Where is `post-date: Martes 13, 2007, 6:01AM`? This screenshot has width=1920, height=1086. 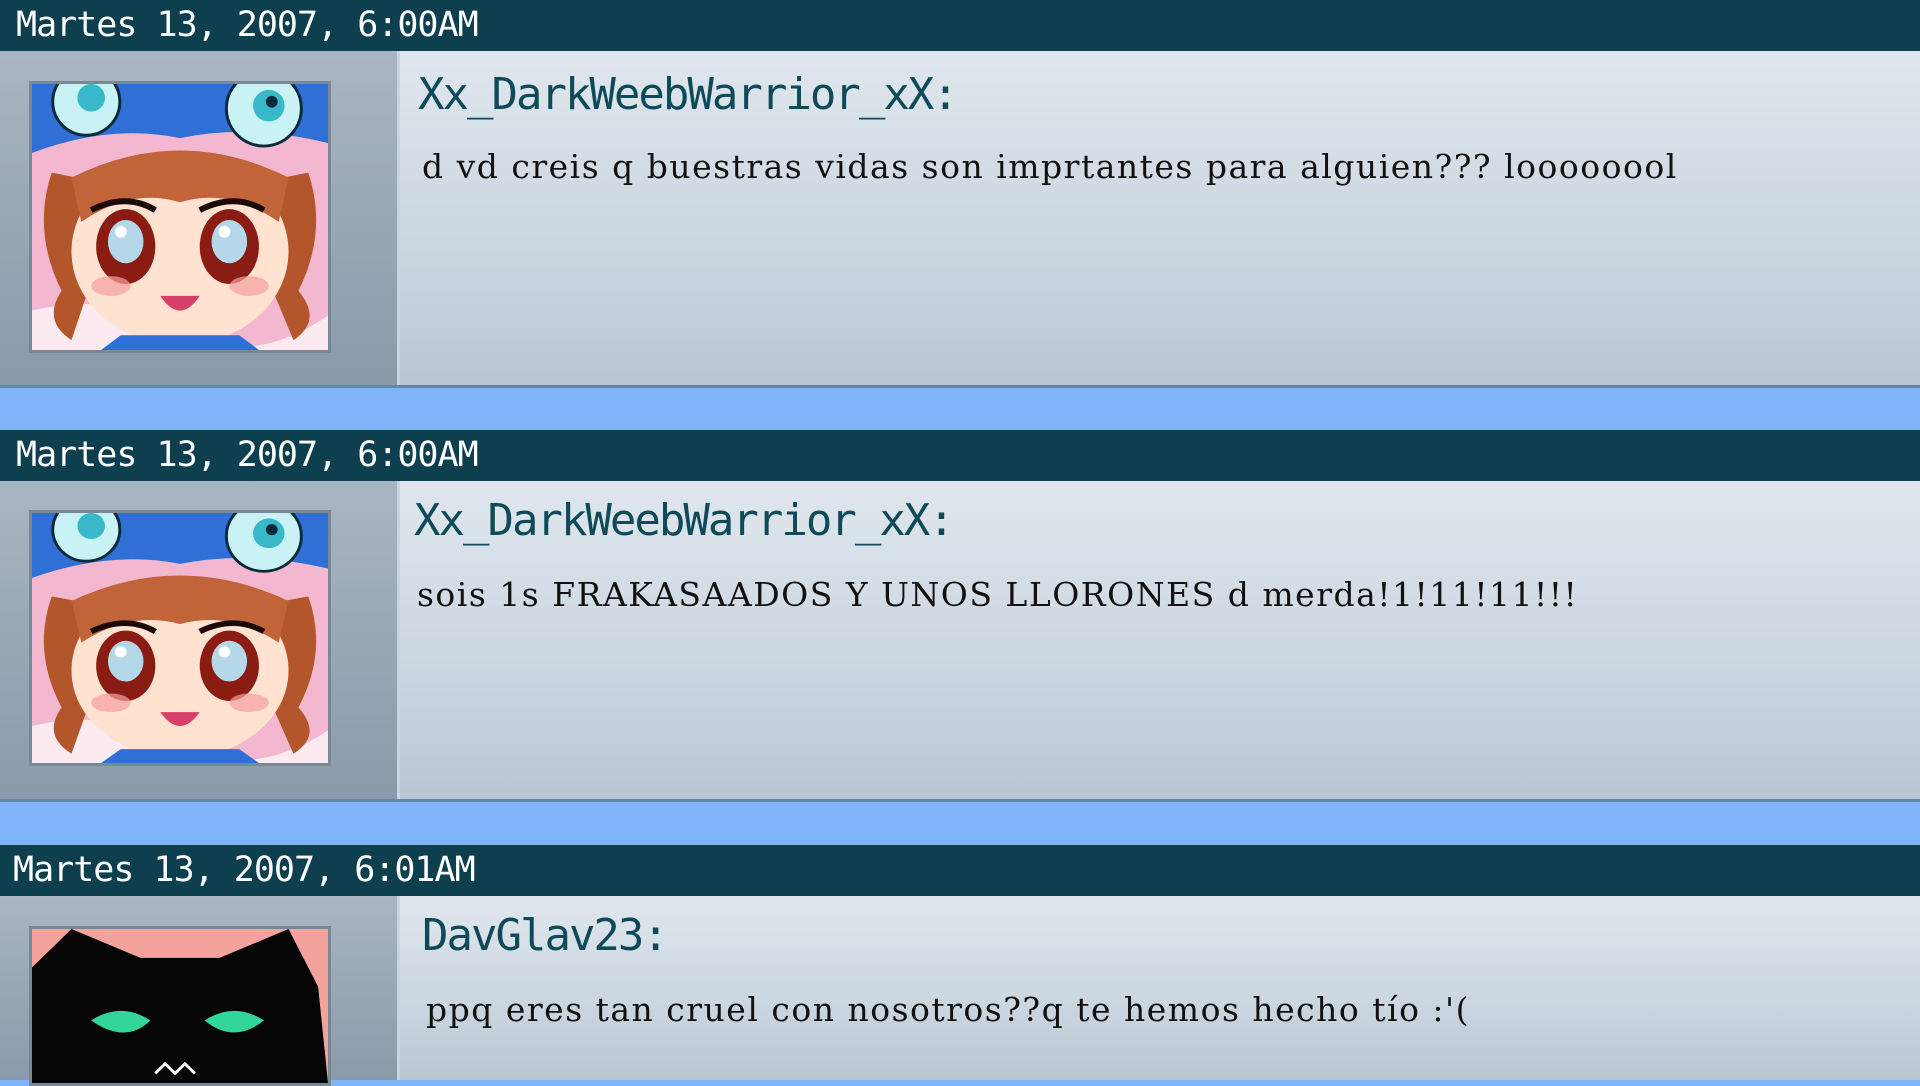
post-date: Martes 13, 2007, 6:01AM is located at coordinates (960, 870).